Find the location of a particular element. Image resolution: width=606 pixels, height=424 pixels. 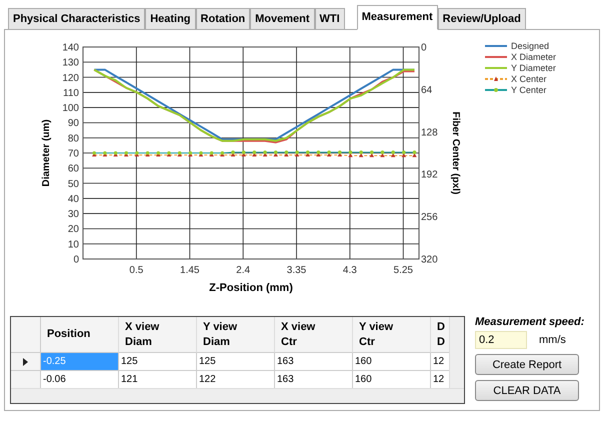

column-header: X view Diam is located at coordinates (158, 335).